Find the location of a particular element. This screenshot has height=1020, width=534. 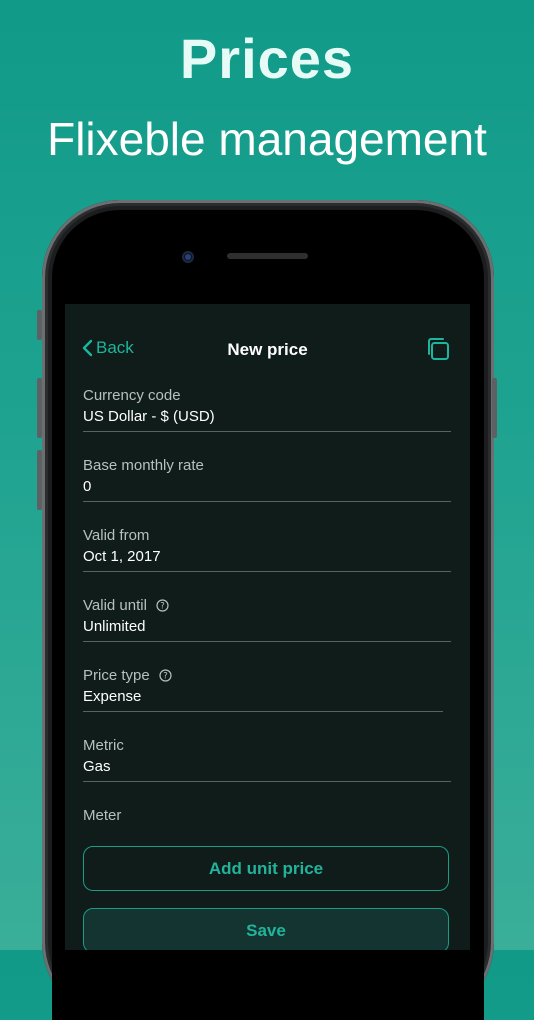

field-value: Gas is located at coordinates (267, 770).